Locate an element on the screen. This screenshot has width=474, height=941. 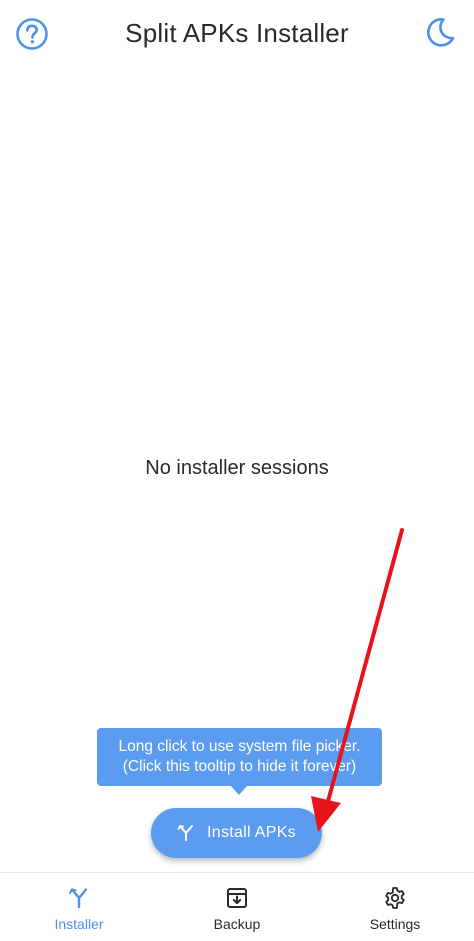
tooltip-line-1: Long click to use system file picker. is located at coordinates (239, 746).